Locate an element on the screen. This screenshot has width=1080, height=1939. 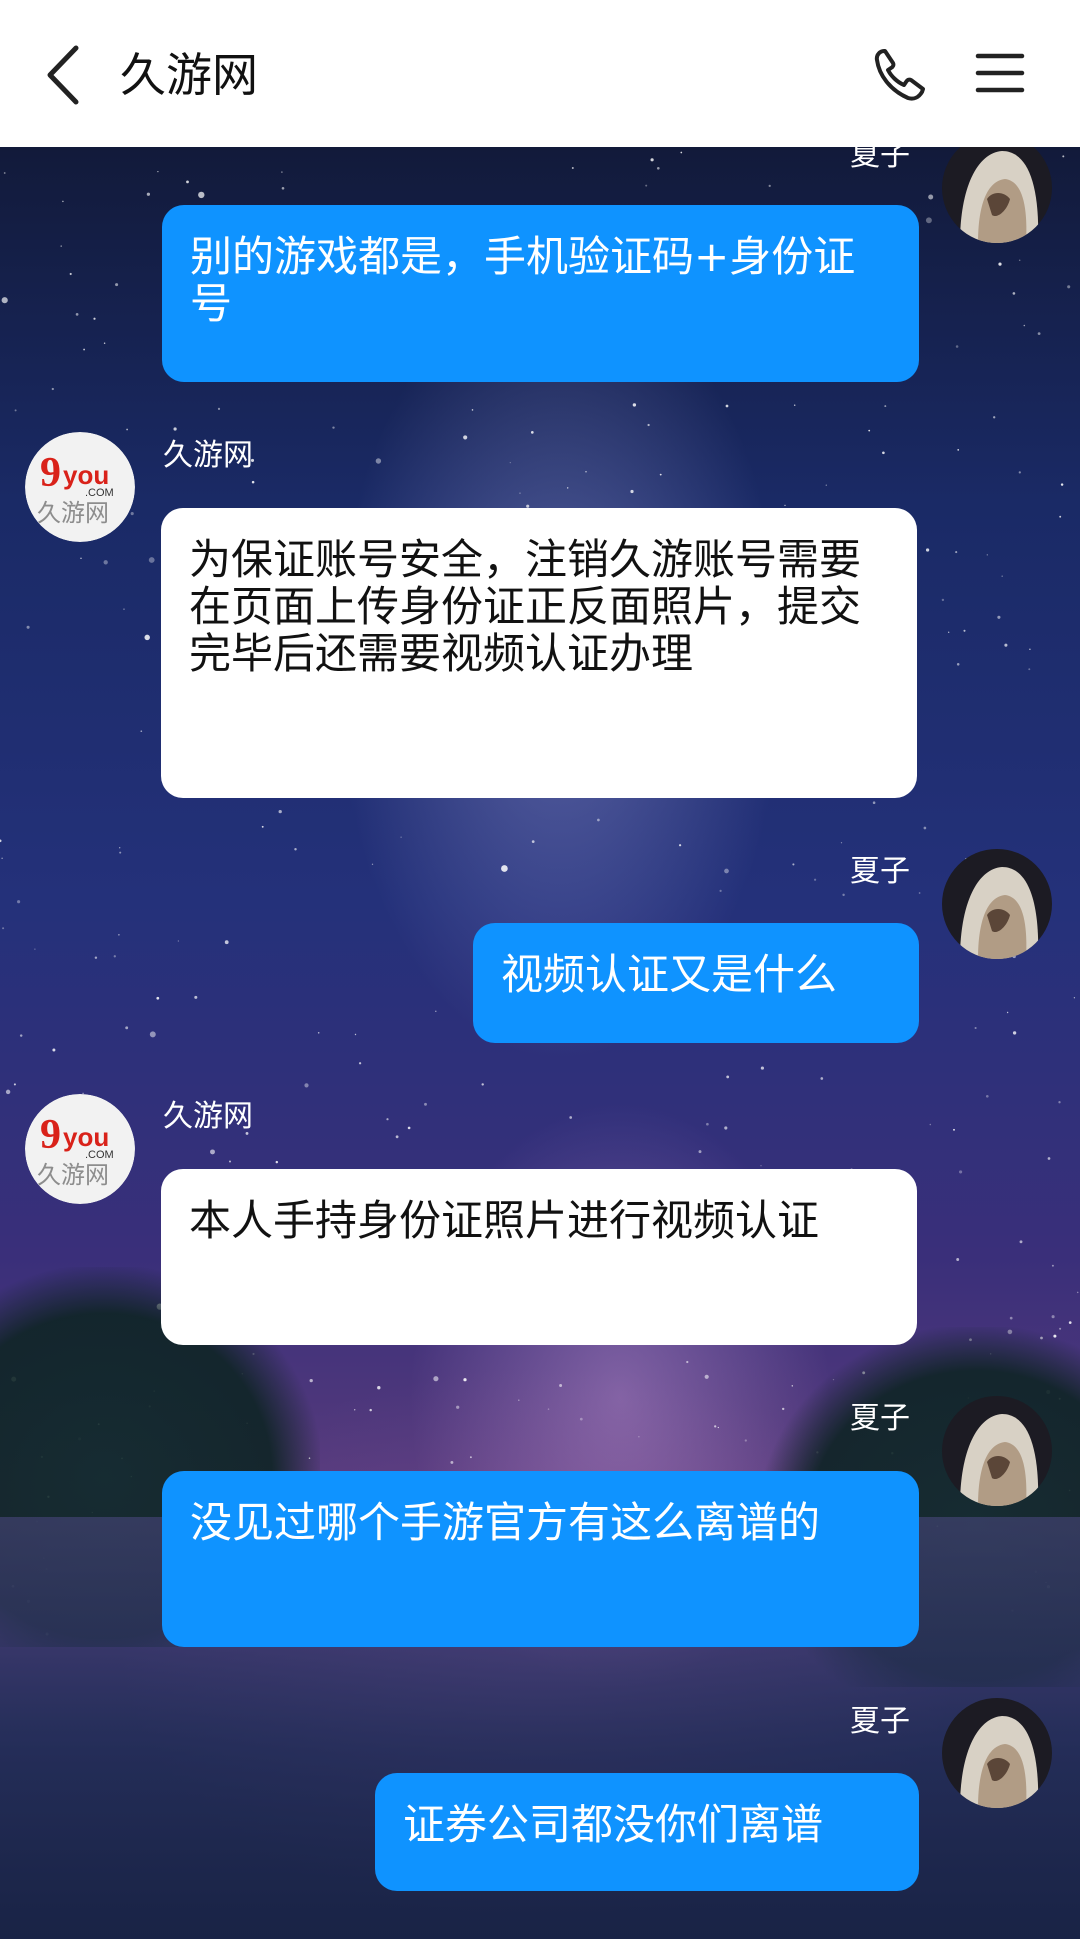
message-bubble-other: 本人手持身份证照片进行视频认证 is located at coordinates (539, 1257).